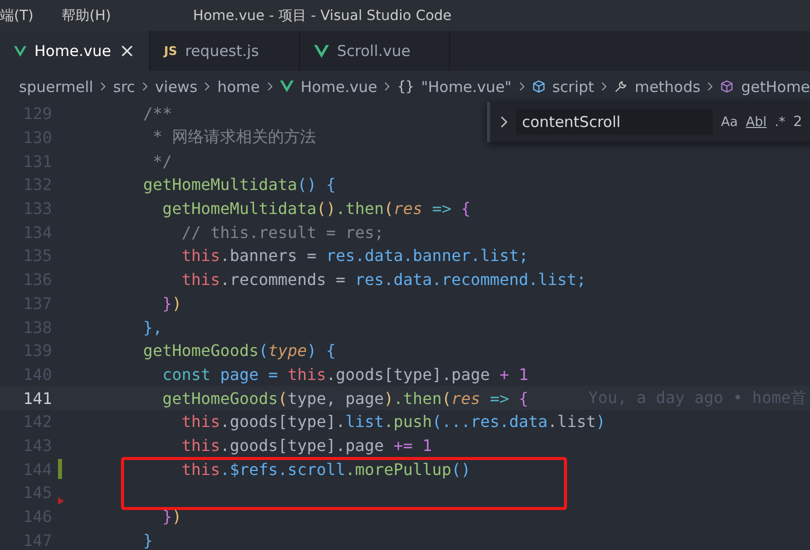 This screenshot has height=550, width=810. Describe the element at coordinates (393, 422) in the screenshot. I see `code-line: this.goods[type].list.push(...res.data.list)` at that location.